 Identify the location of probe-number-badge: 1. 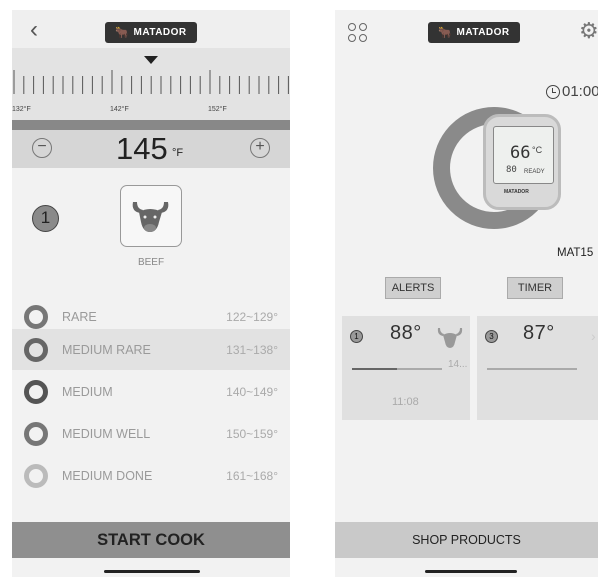
(45, 218).